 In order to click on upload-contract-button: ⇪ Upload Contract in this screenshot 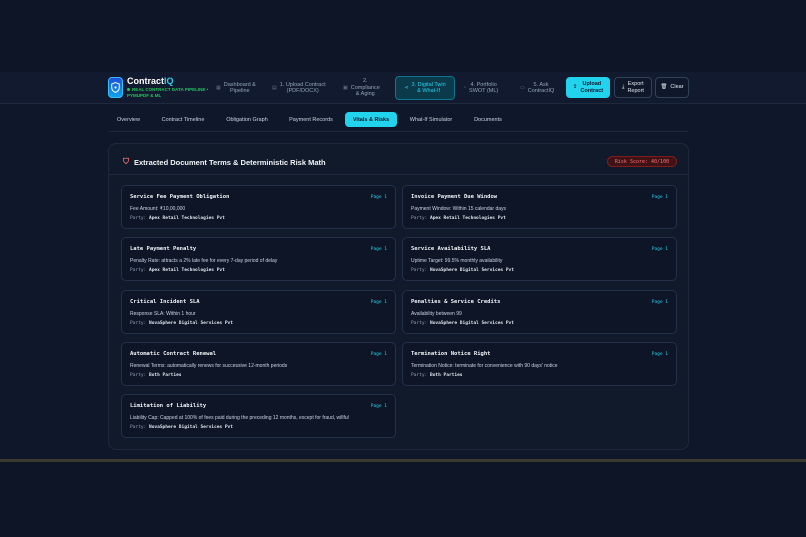, I will do `click(588, 87)`.